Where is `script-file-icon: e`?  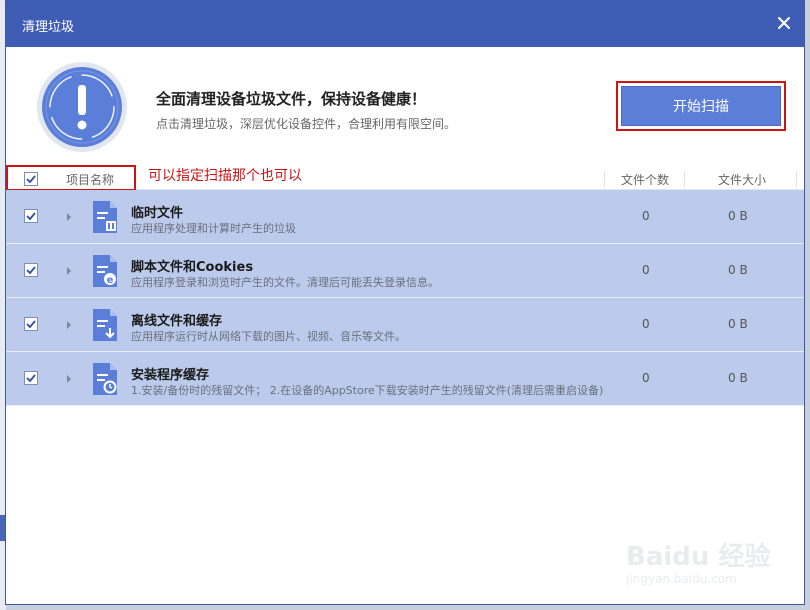 script-file-icon: e is located at coordinates (105, 271).